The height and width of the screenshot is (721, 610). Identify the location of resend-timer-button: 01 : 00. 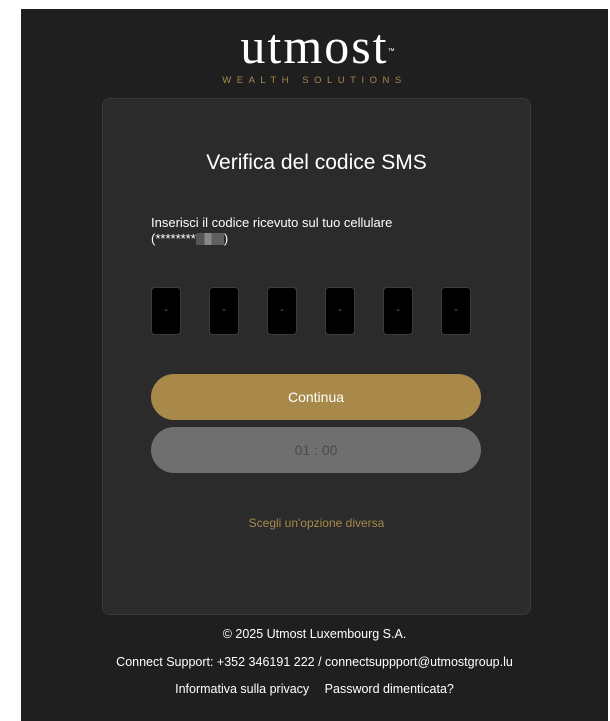
(316, 450).